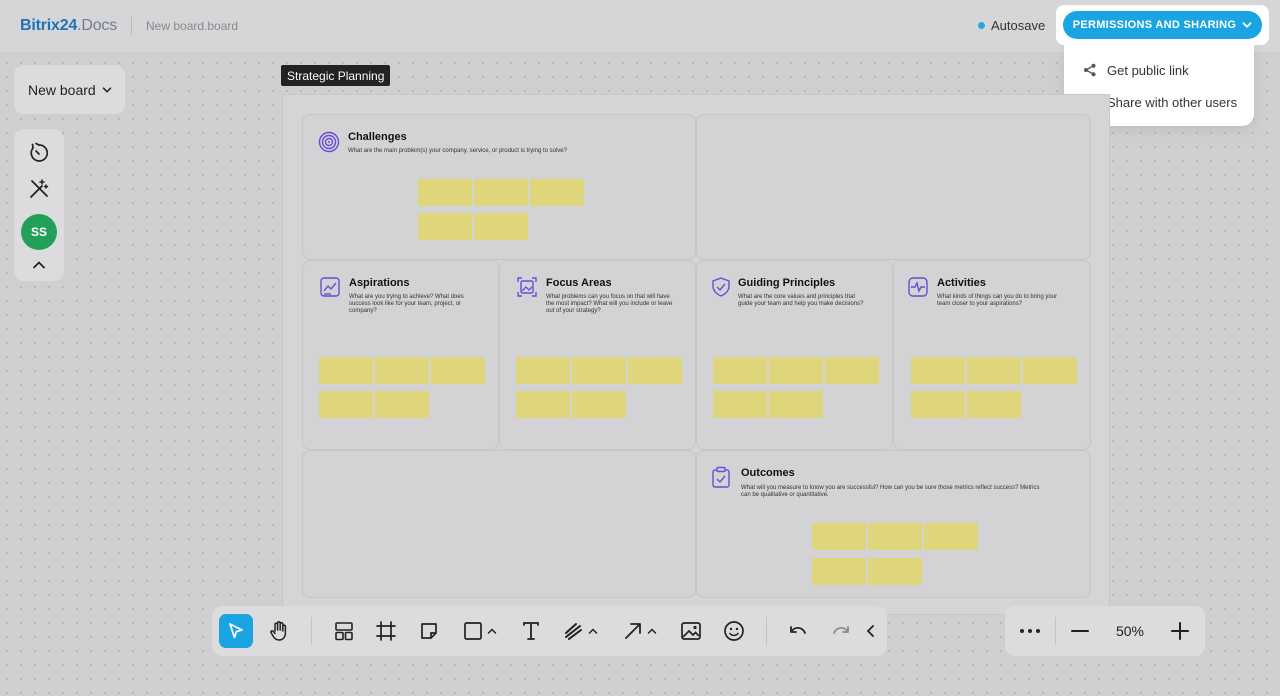  What do you see at coordinates (841, 631) in the screenshot?
I see `redo-button` at bounding box center [841, 631].